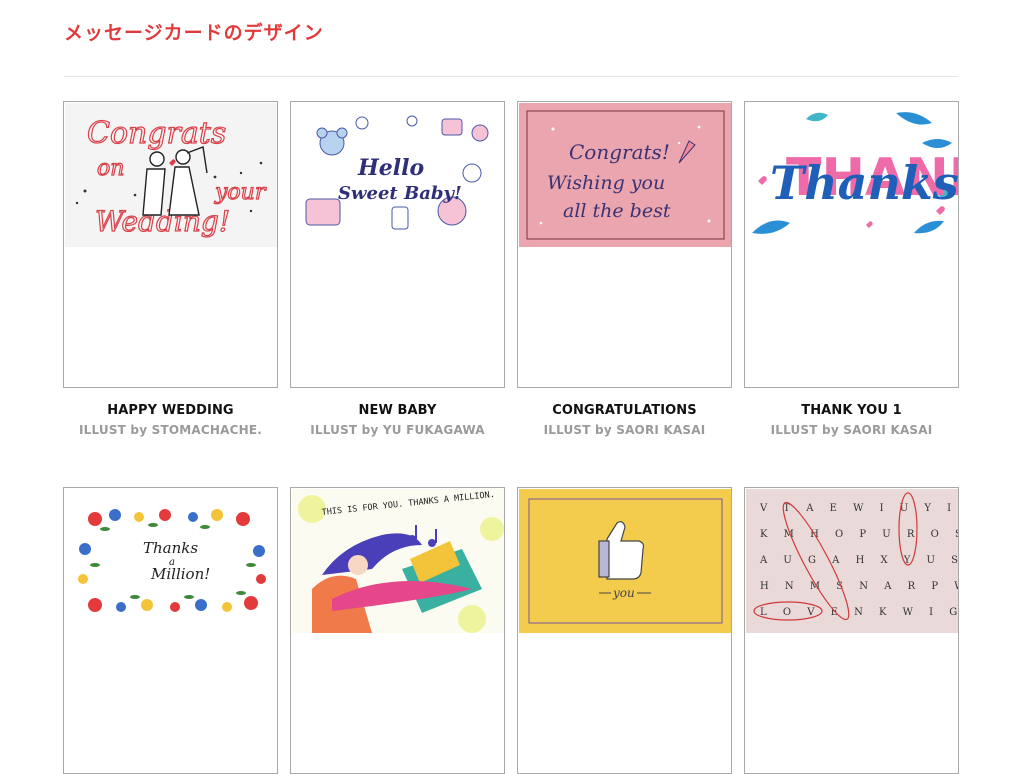 This screenshot has height=774, width=1024. What do you see at coordinates (397, 430) in the screenshot?
I see `card-credit: ILLUST by YU FUKAGAWA` at bounding box center [397, 430].